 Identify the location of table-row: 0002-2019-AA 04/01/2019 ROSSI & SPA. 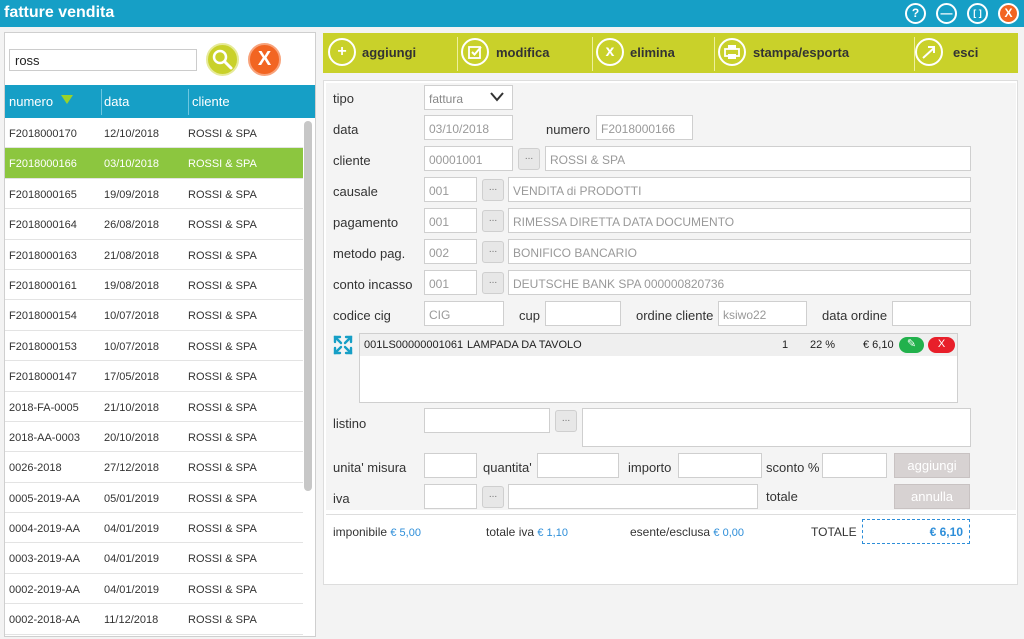
(154, 589).